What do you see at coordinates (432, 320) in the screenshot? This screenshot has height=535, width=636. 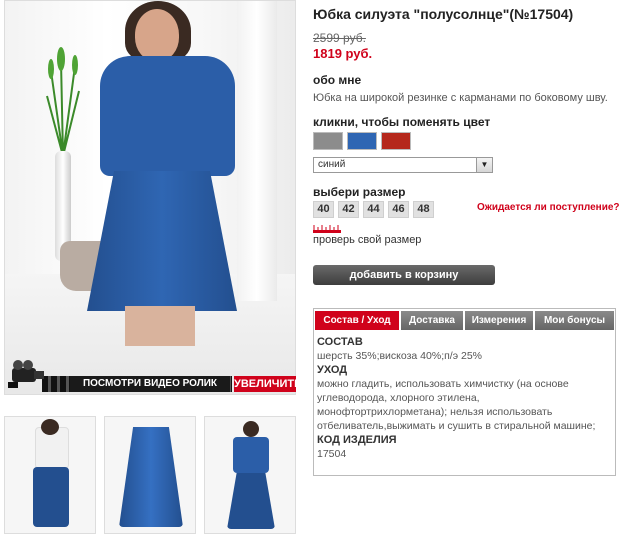 I see `tab-delivery: Доставка` at bounding box center [432, 320].